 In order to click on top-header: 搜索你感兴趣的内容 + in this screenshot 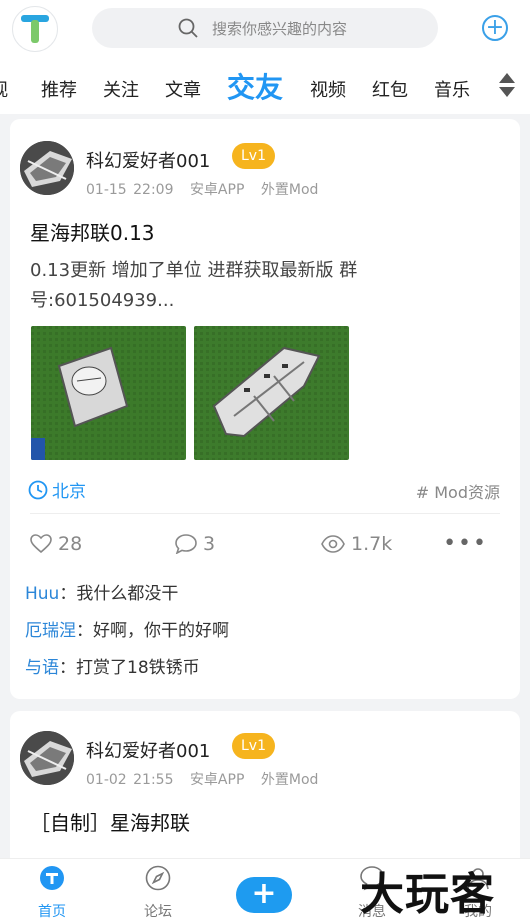, I will do `click(265, 29)`.